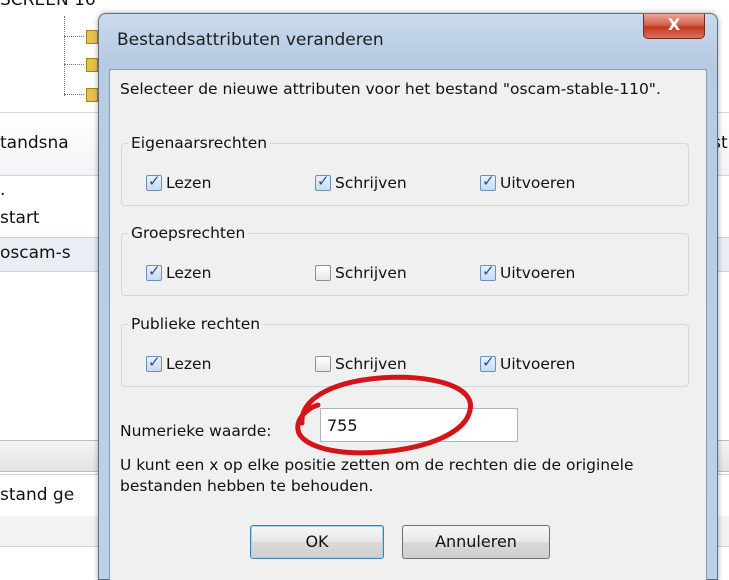 This screenshot has height=580, width=729. What do you see at coordinates (188, 233) in the screenshot?
I see `group-legend: Groepsrechten` at bounding box center [188, 233].